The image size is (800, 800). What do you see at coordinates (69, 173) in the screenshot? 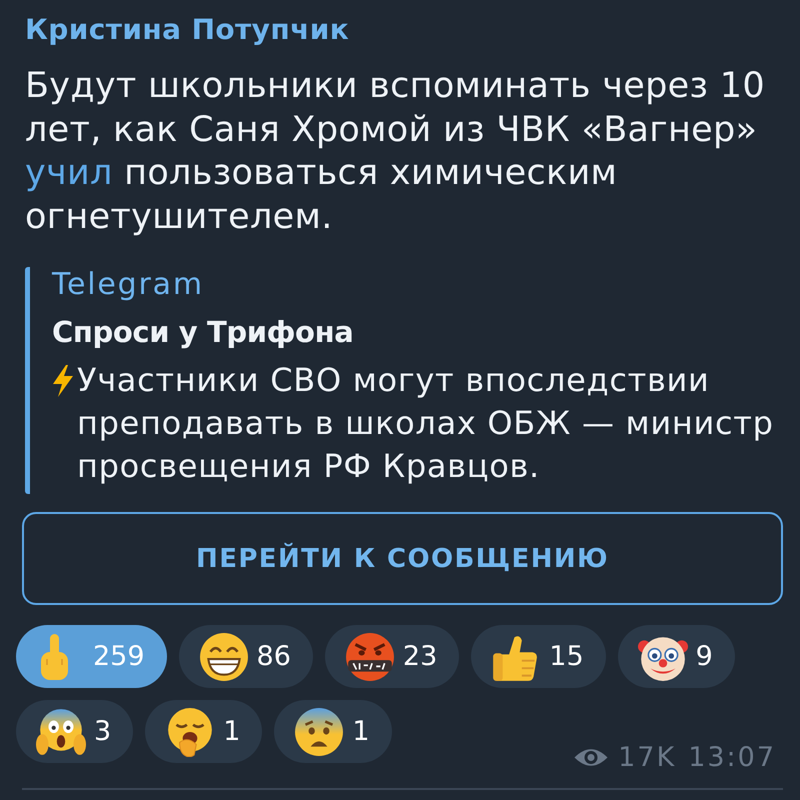
I see `link: учил` at bounding box center [69, 173].